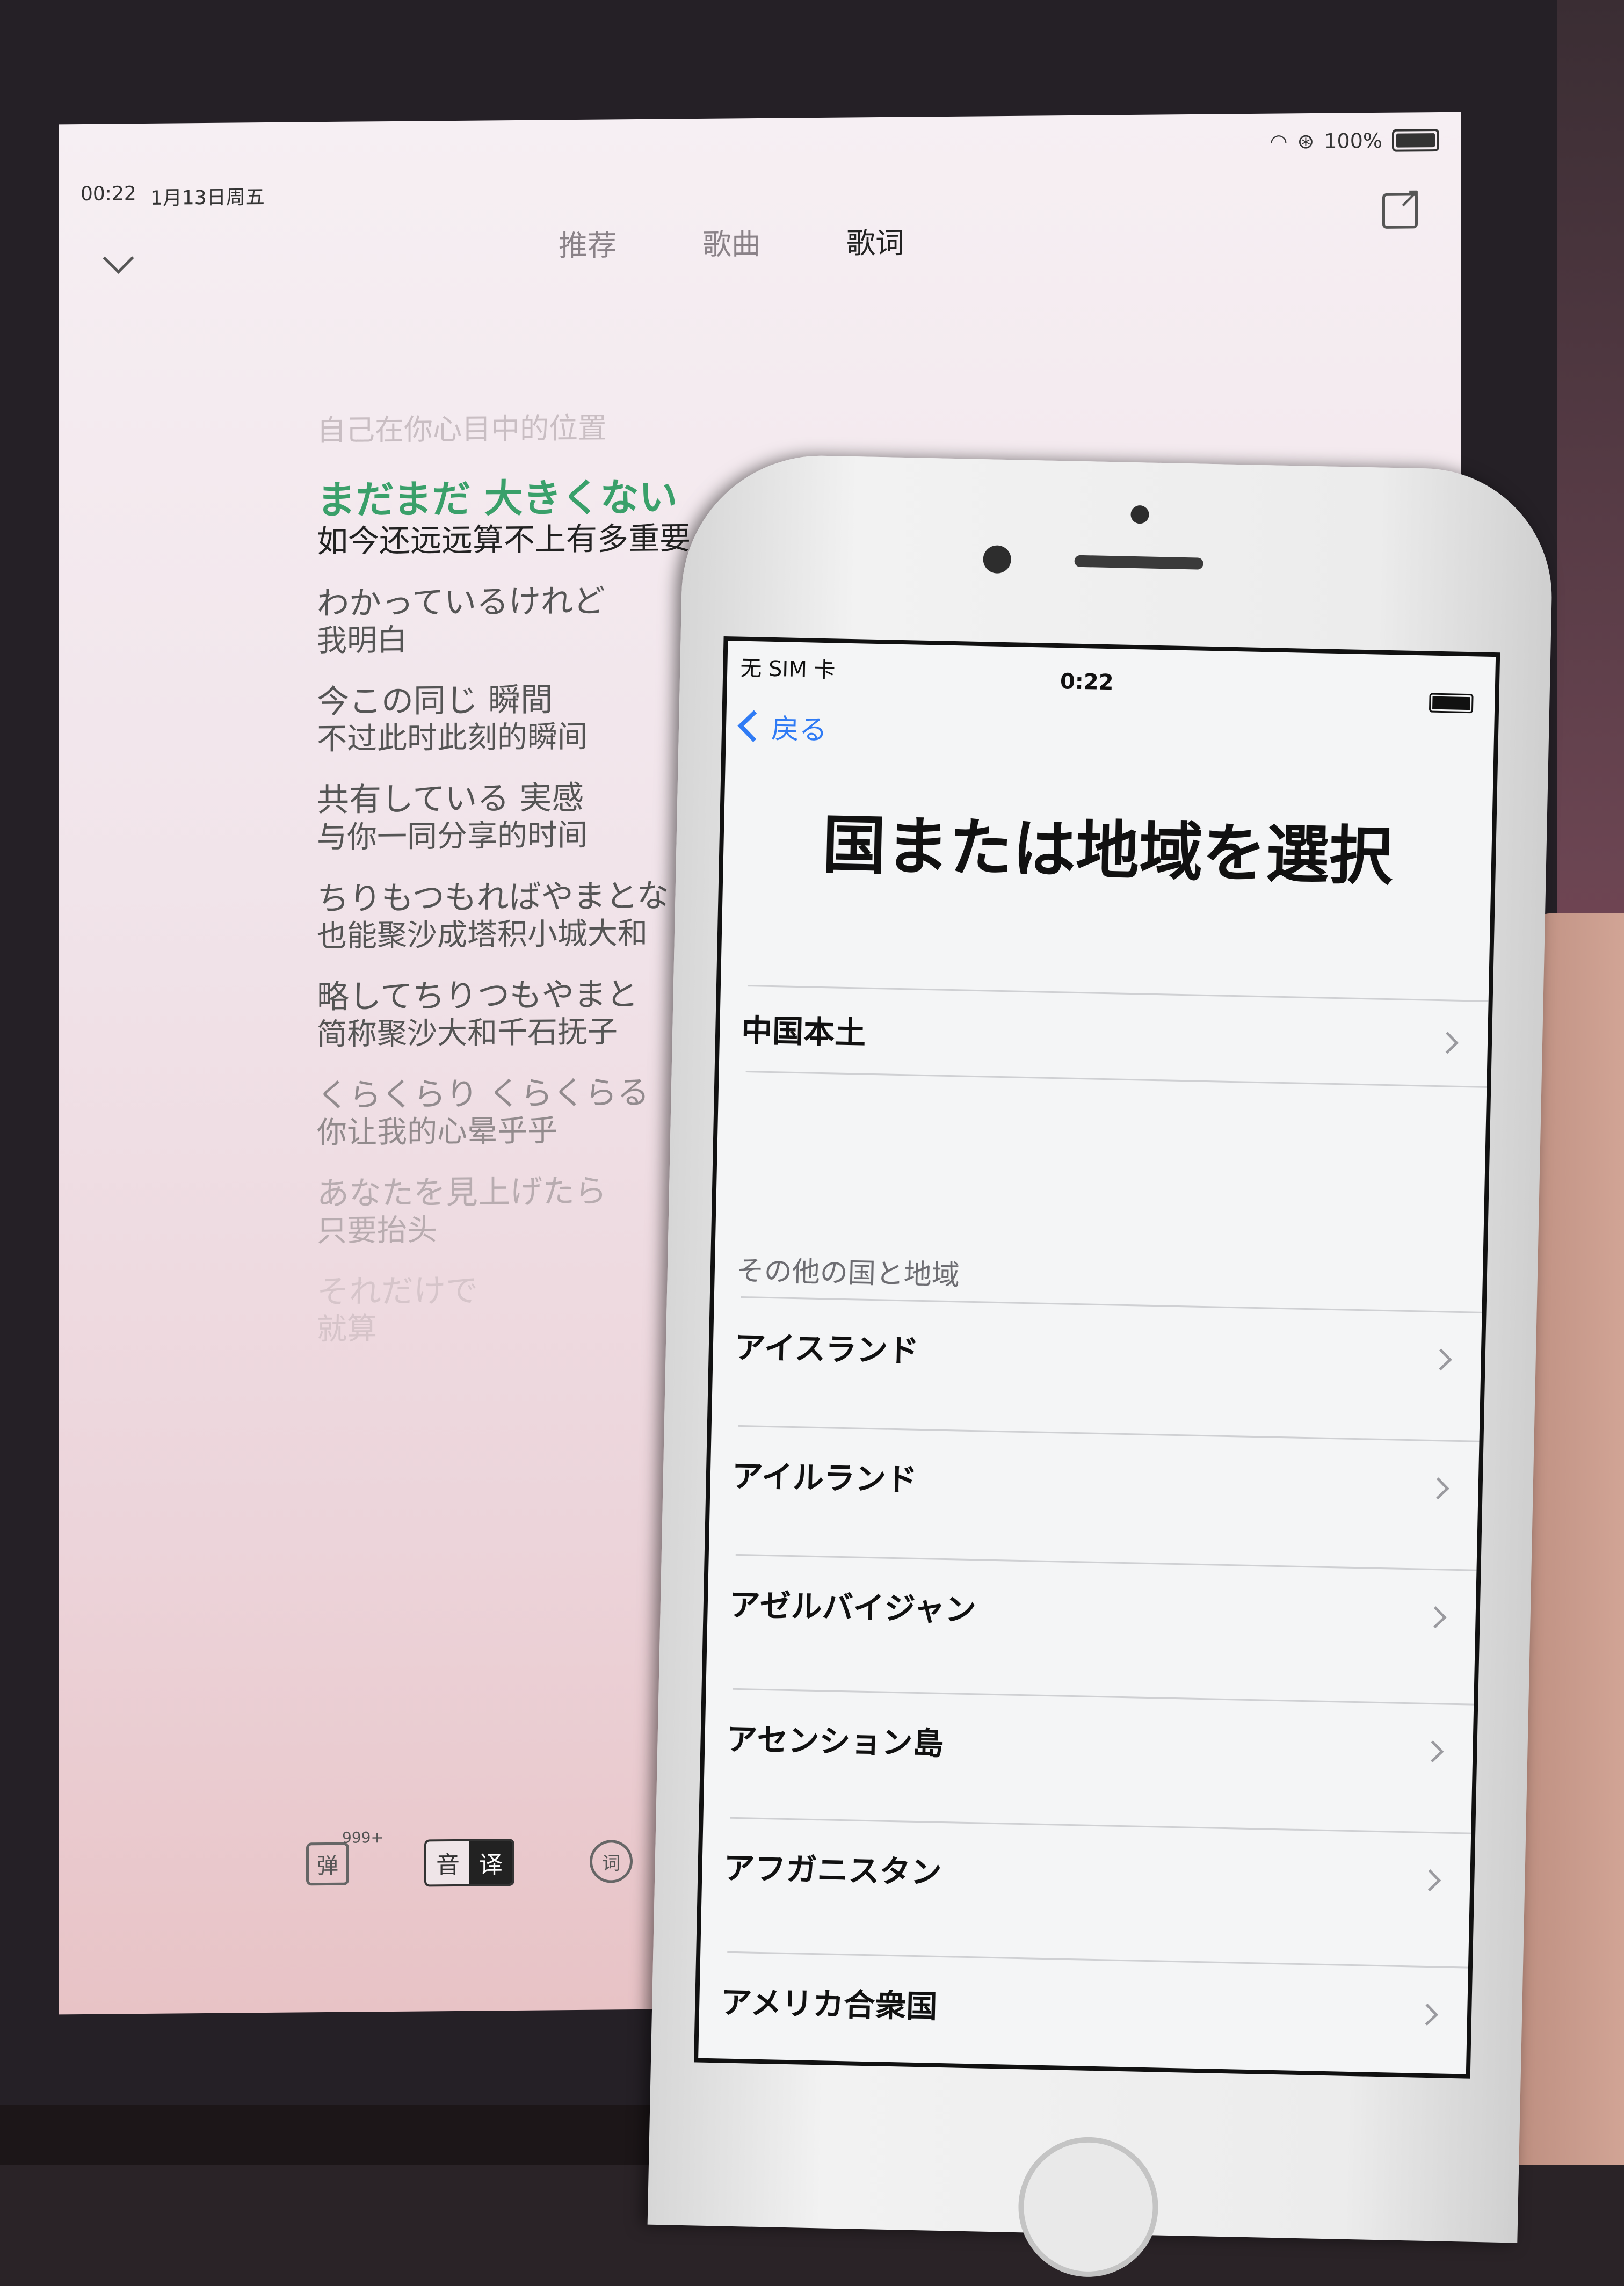 The width and height of the screenshot is (1624, 2286). What do you see at coordinates (1104, 1035) in the screenshot?
I see `region-row-primary: 中国本土` at bounding box center [1104, 1035].